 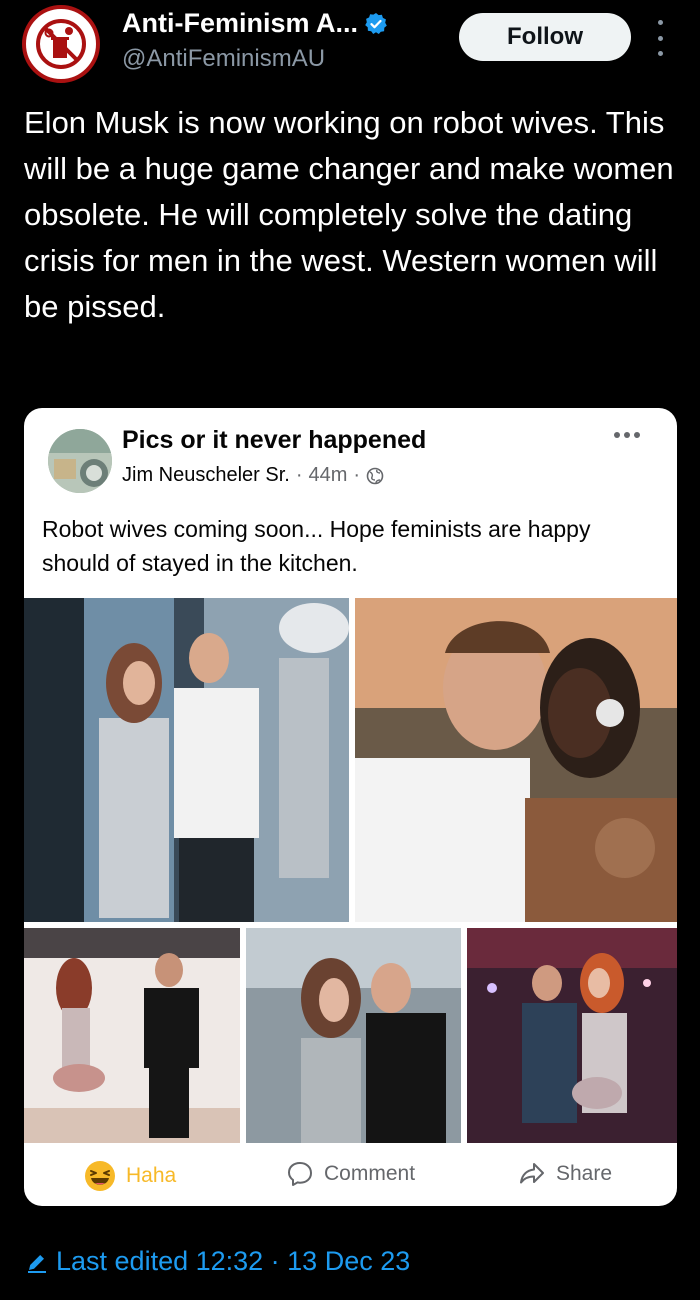 I want to click on profile-avatar, so click(x=61, y=44).